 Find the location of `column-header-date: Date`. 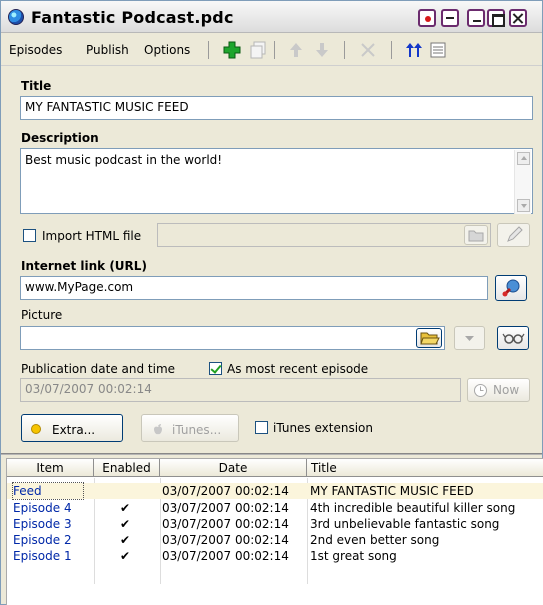

column-header-date: Date is located at coordinates (233, 468).